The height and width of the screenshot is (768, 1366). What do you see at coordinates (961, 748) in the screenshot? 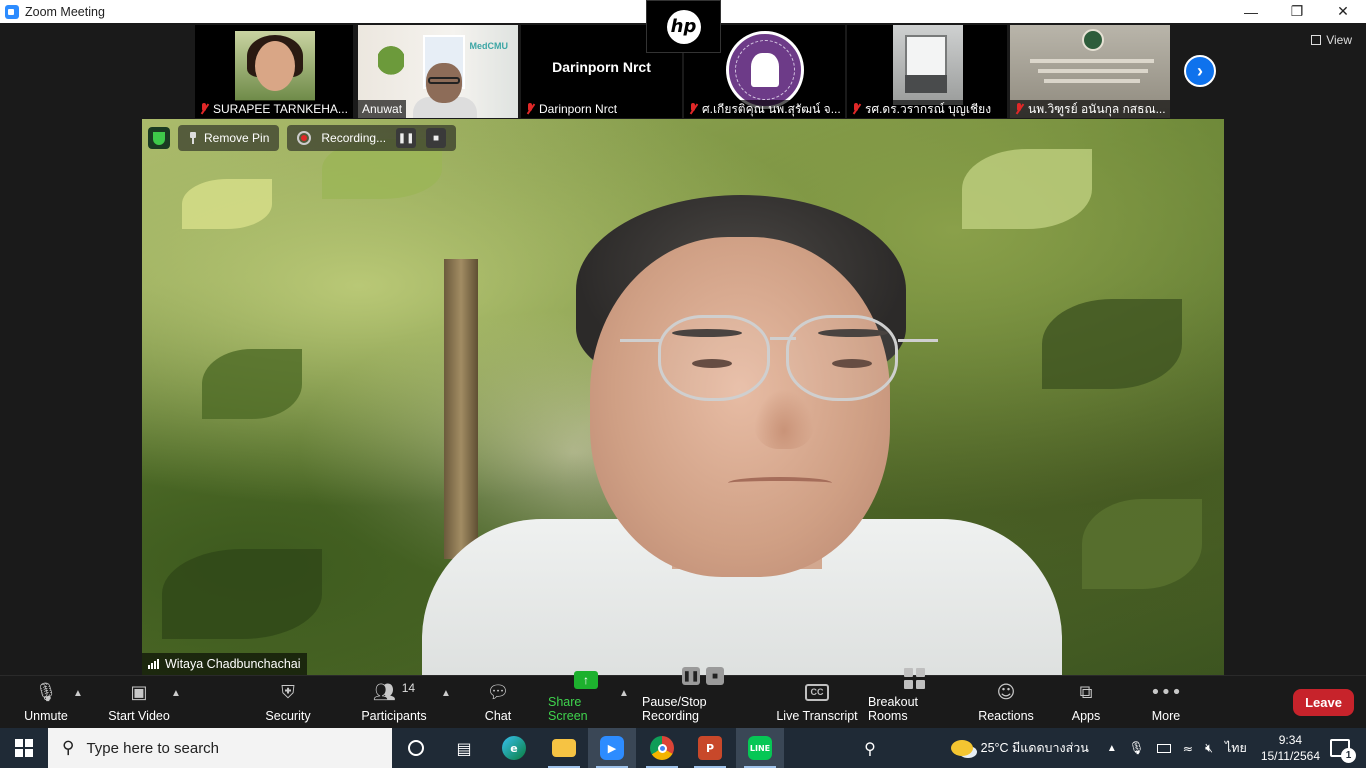
I see `weather-icon` at bounding box center [961, 748].